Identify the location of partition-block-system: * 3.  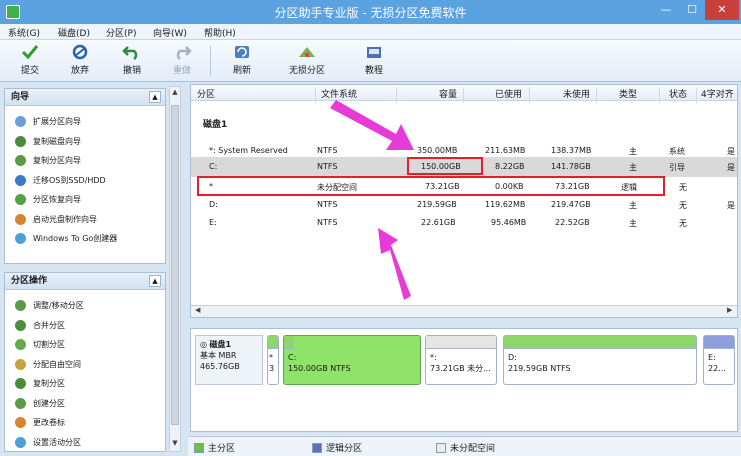
(273, 360).